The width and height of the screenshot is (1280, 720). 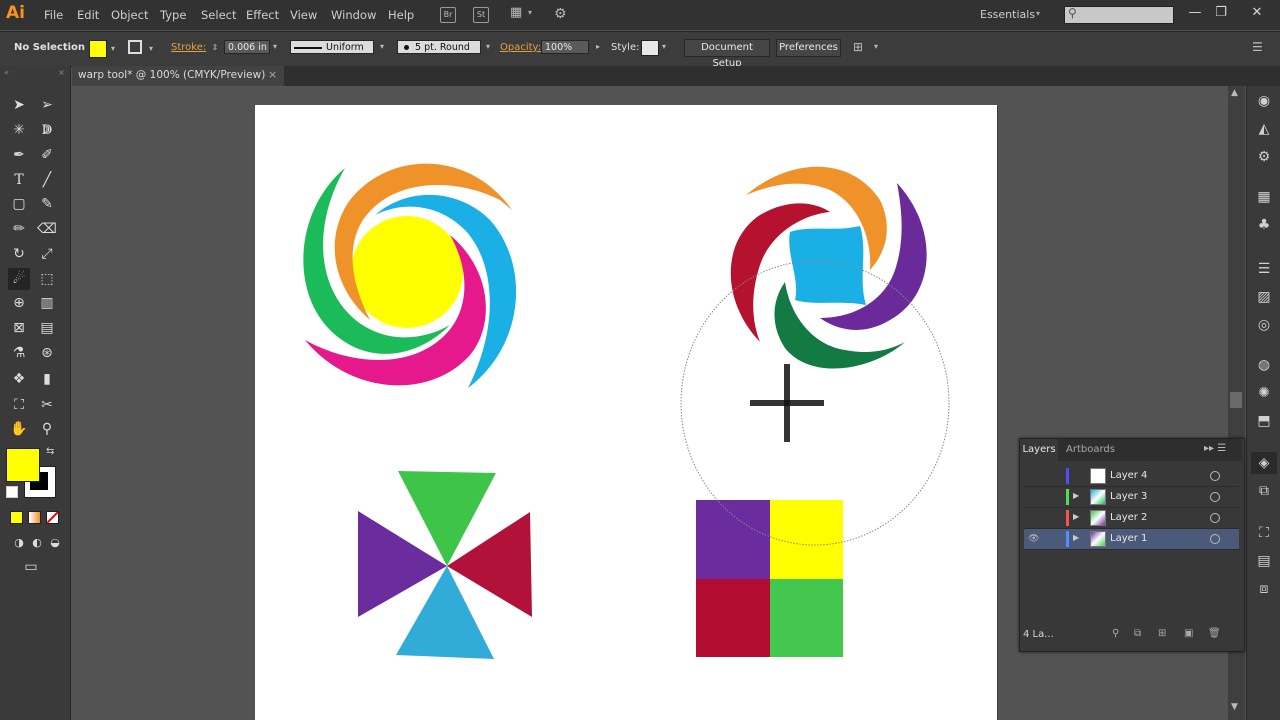 I want to click on layer-name: Layer 4, so click(x=1128, y=475).